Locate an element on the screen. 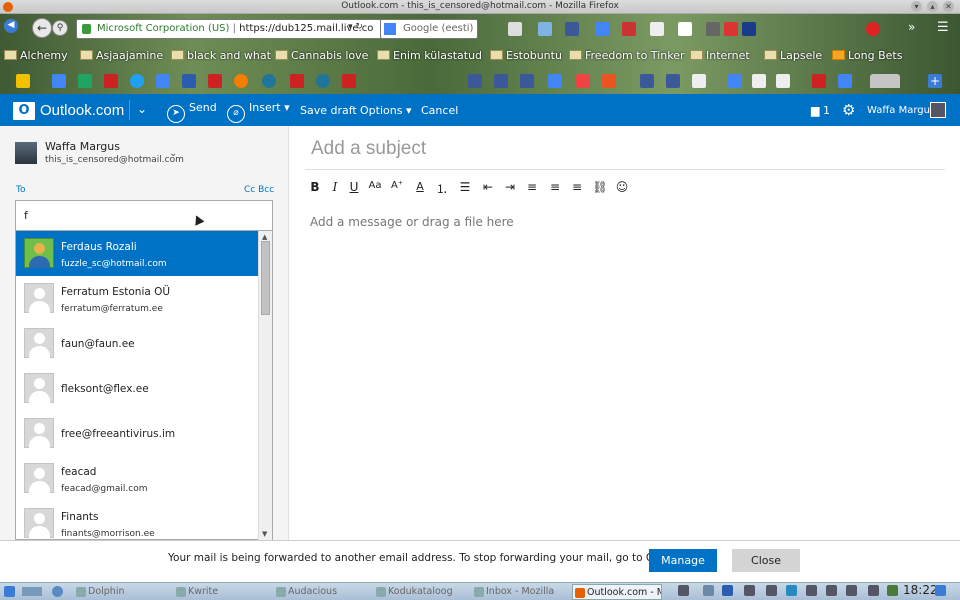 The height and width of the screenshot is (600, 960). gear-icon: ⚙ is located at coordinates (848, 110).